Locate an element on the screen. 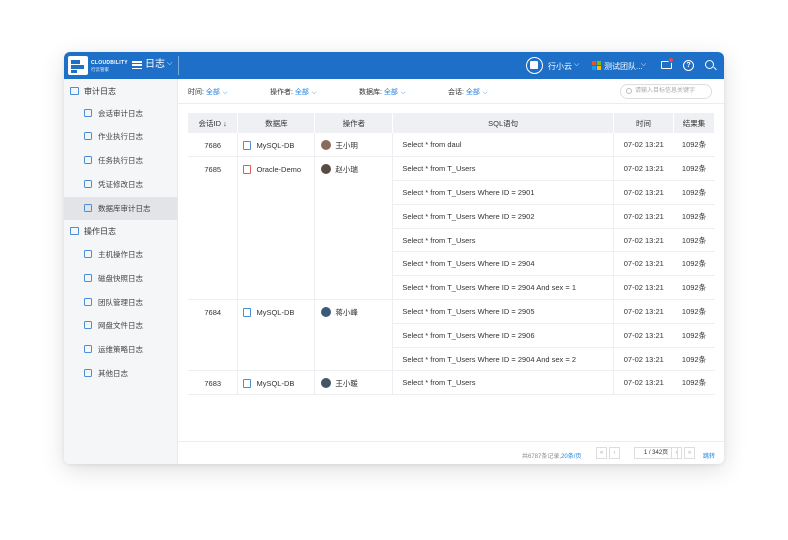 Image resolution: width=788 pixels, height=540 pixels. sidebar-item-db-audit: 数据库审计日志 is located at coordinates (120, 208).